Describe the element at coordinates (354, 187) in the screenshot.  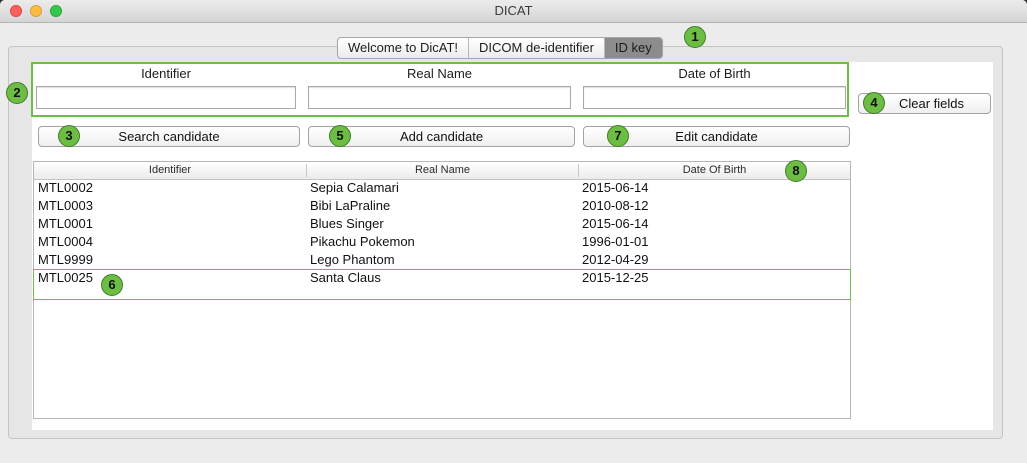
I see `cell-real-name: Sepia Calamari` at that location.